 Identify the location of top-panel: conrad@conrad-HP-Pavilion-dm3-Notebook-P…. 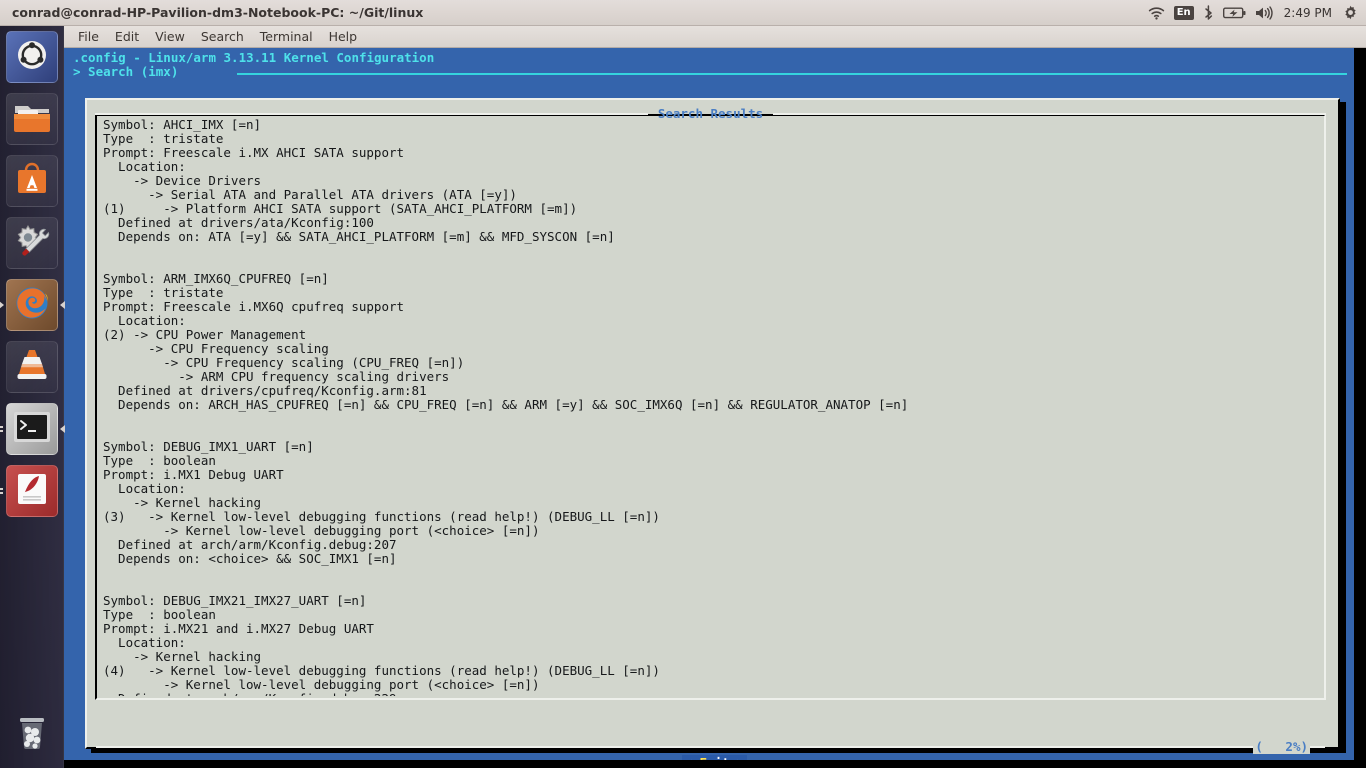
(683, 13).